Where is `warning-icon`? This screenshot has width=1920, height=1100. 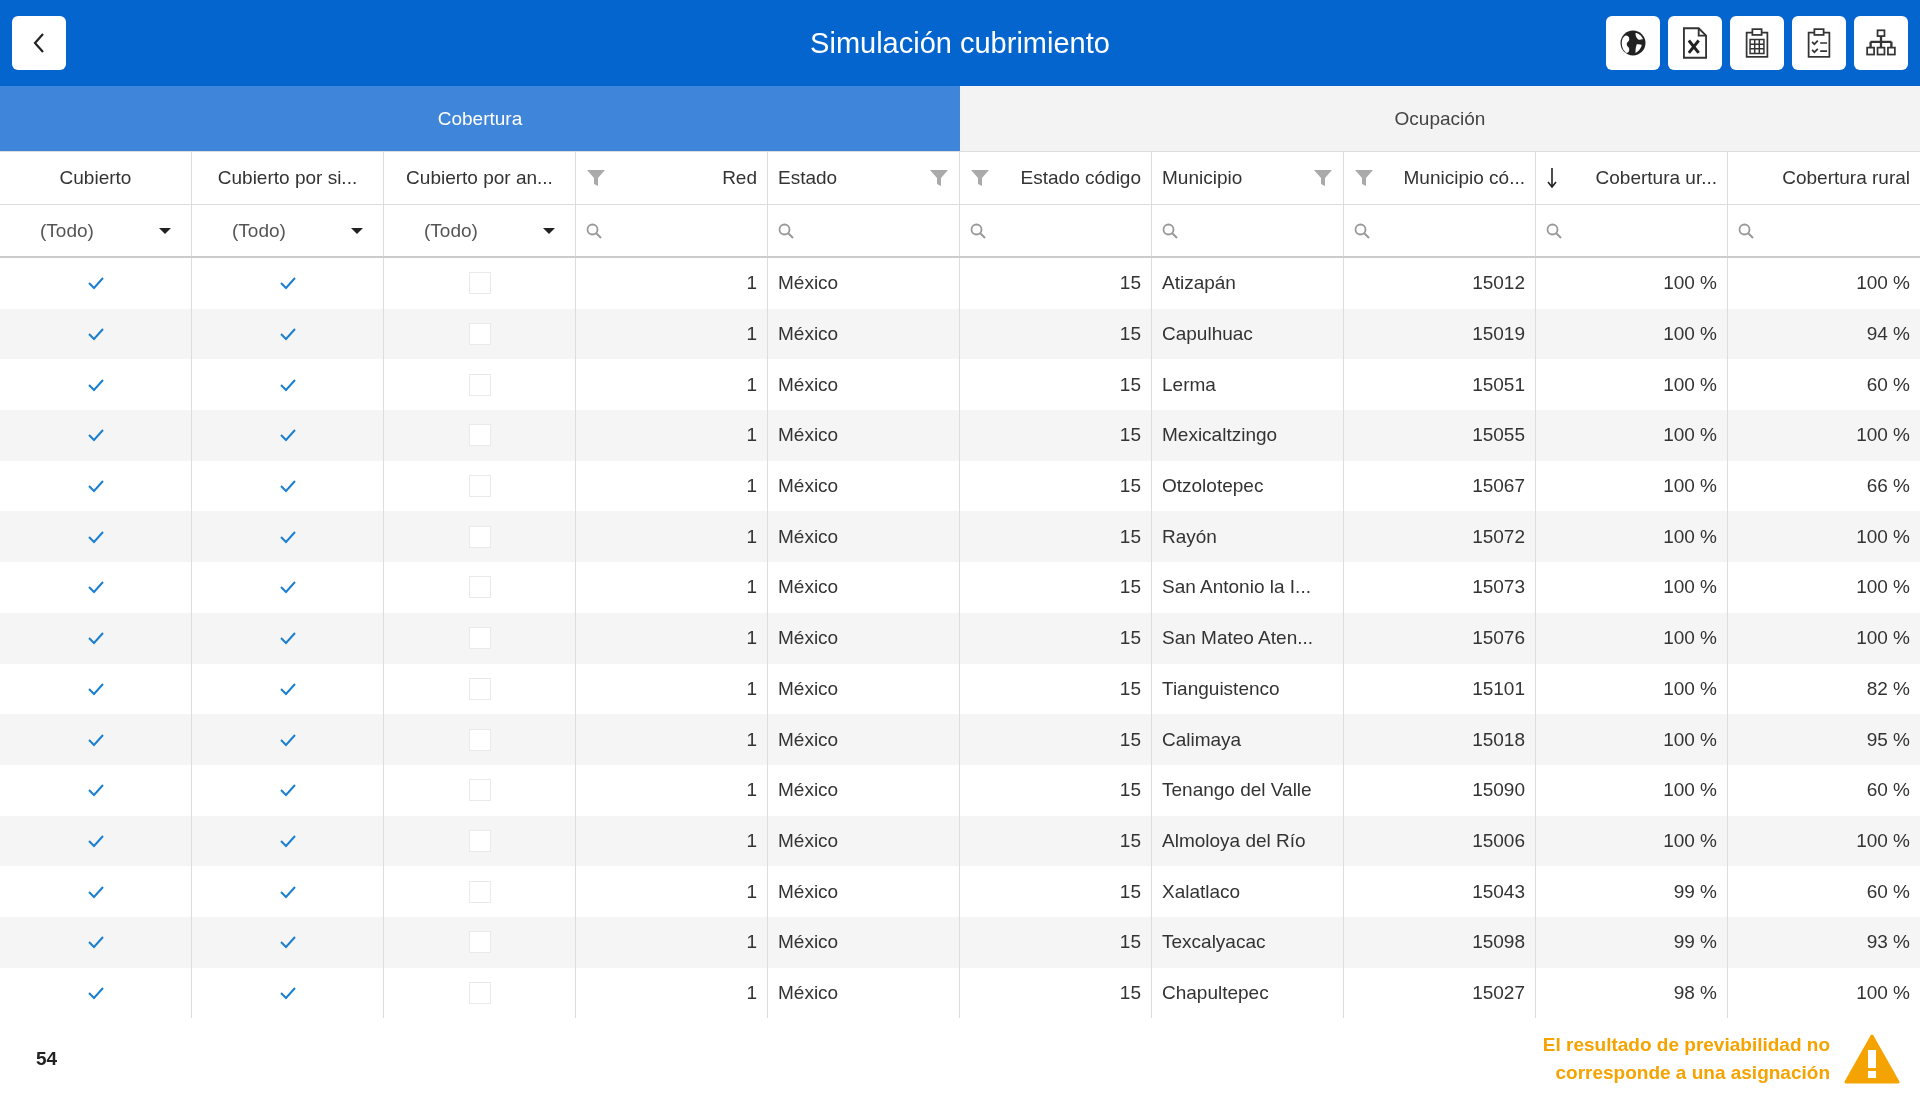
warning-icon is located at coordinates (1872, 1059).